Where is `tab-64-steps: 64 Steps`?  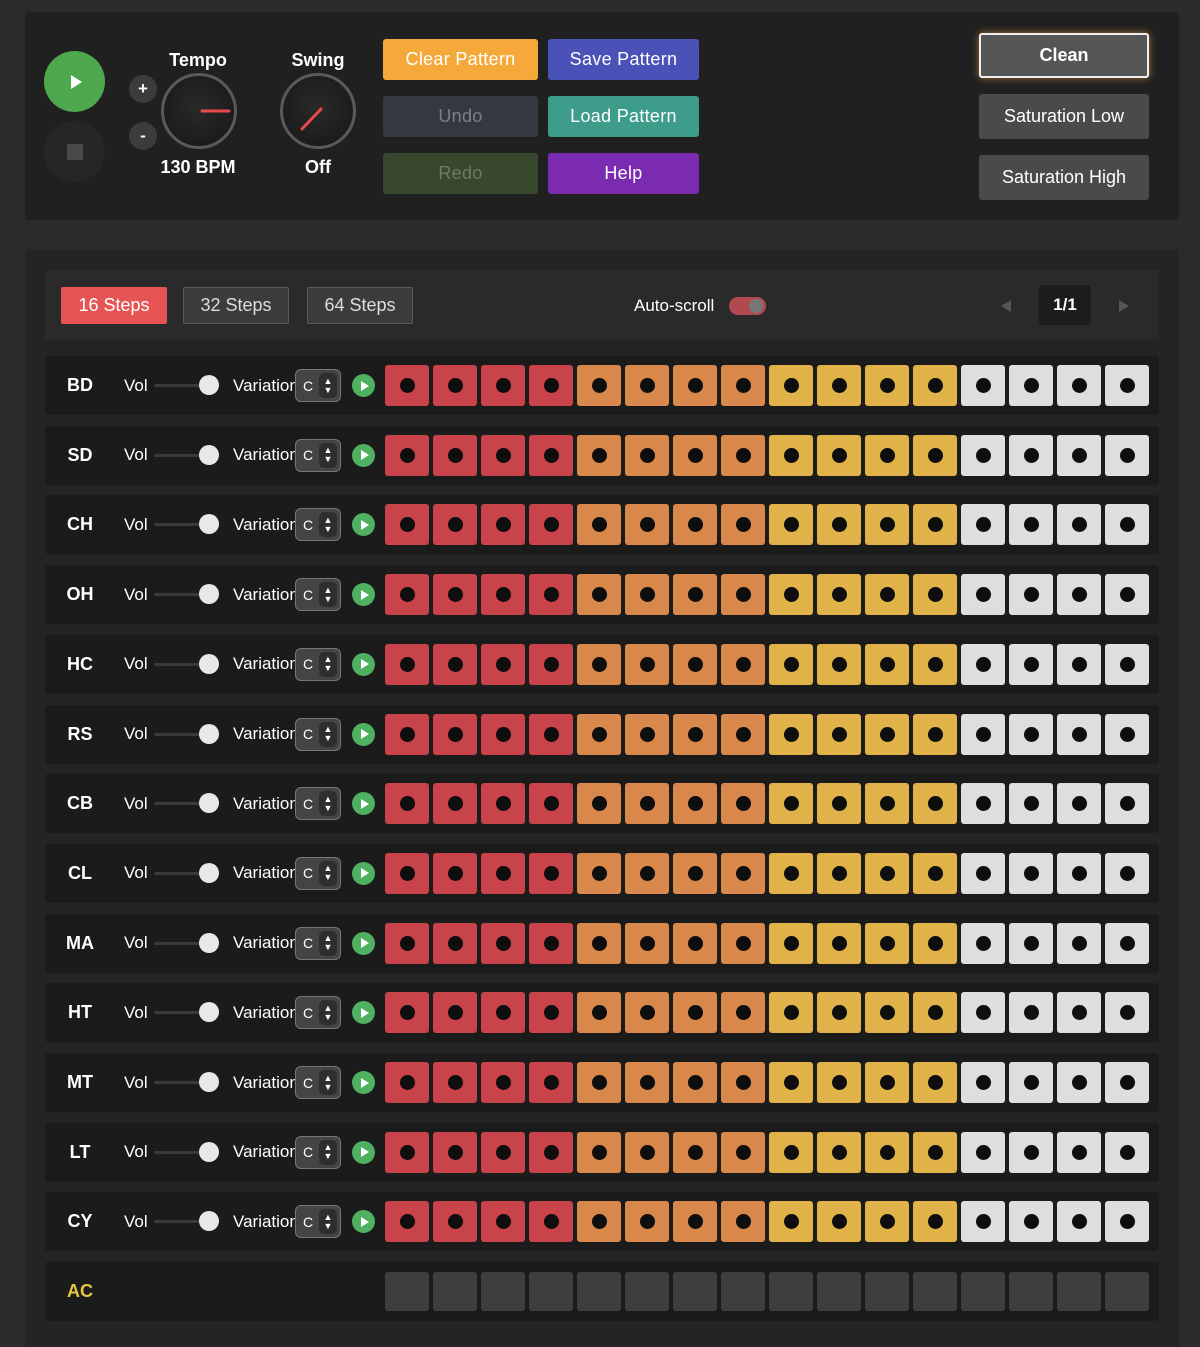 tab-64-steps: 64 Steps is located at coordinates (360, 305).